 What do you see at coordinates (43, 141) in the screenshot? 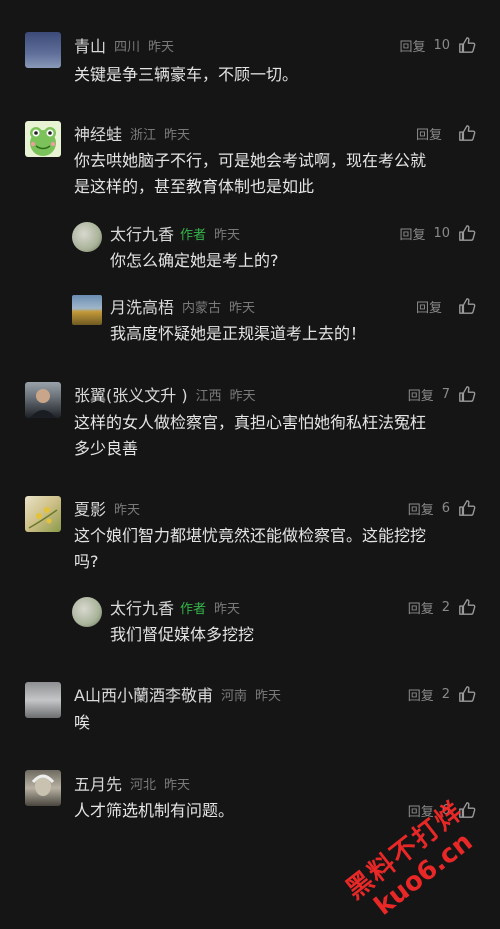
I see `frog-avatar-image` at bounding box center [43, 141].